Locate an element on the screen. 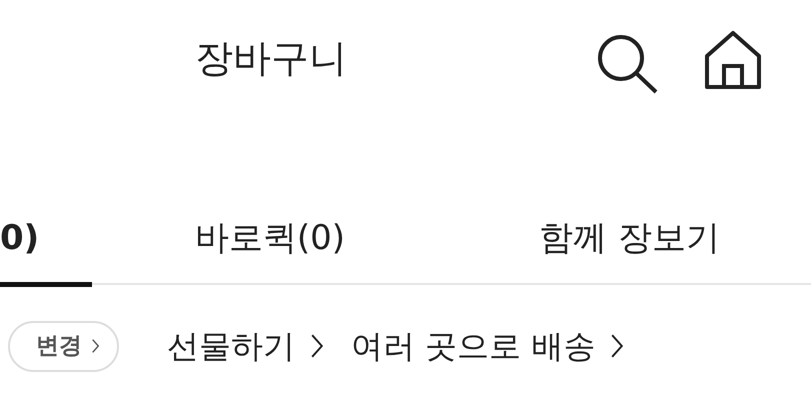 This screenshot has height=410, width=811. link: 여러 곳으로 배송 is located at coordinates (487, 346).